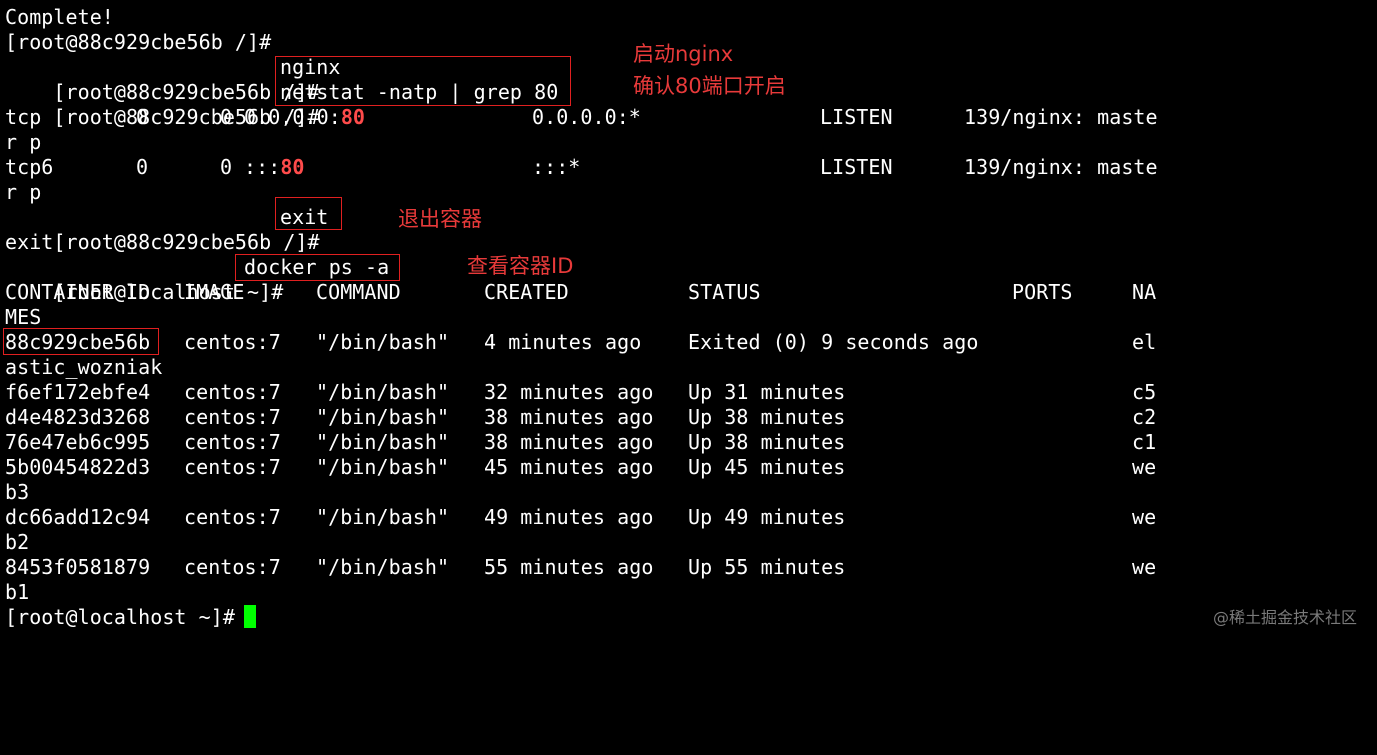 Image resolution: width=1377 pixels, height=755 pixels. I want to click on container-created: 49 minutes ago, so click(569, 517).